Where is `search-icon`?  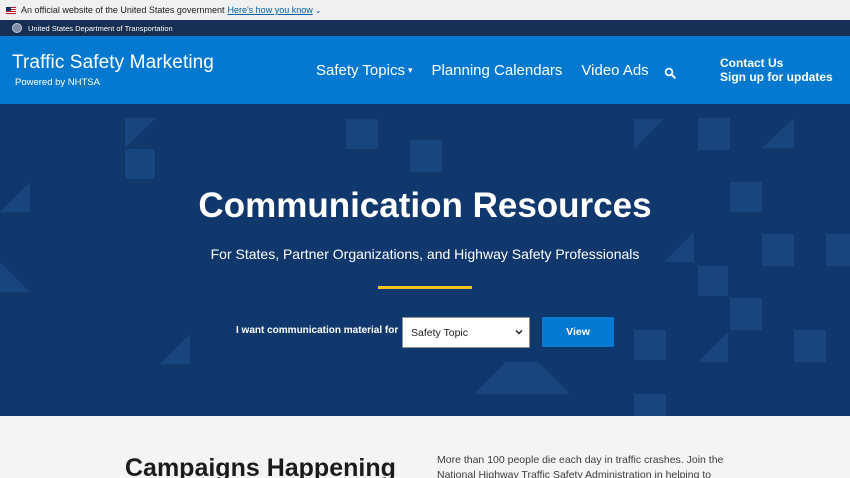 search-icon is located at coordinates (670, 73).